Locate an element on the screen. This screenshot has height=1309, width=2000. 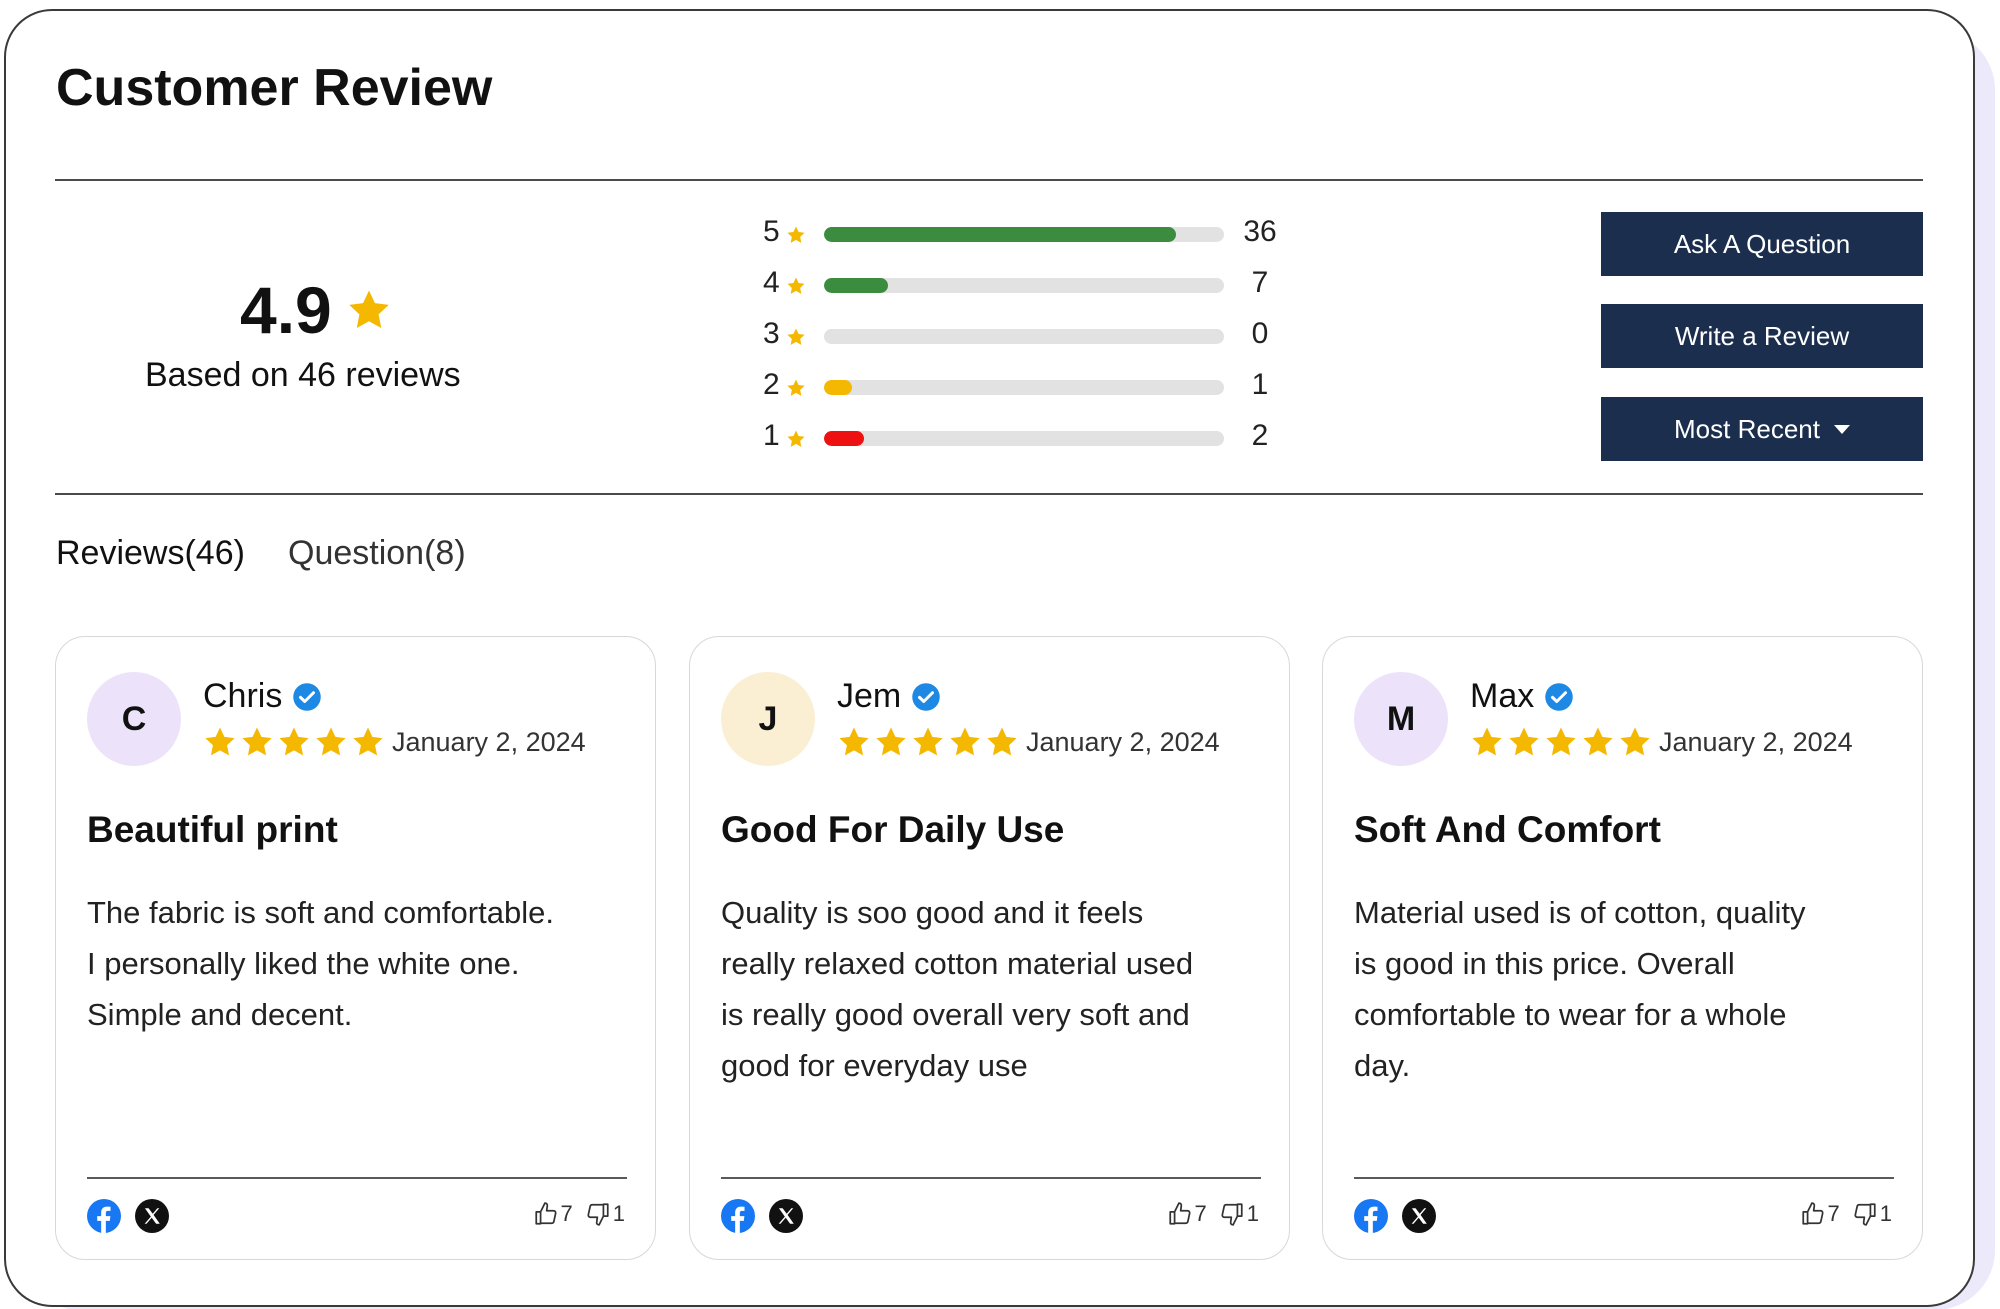
avatar: C is located at coordinates (134, 719).